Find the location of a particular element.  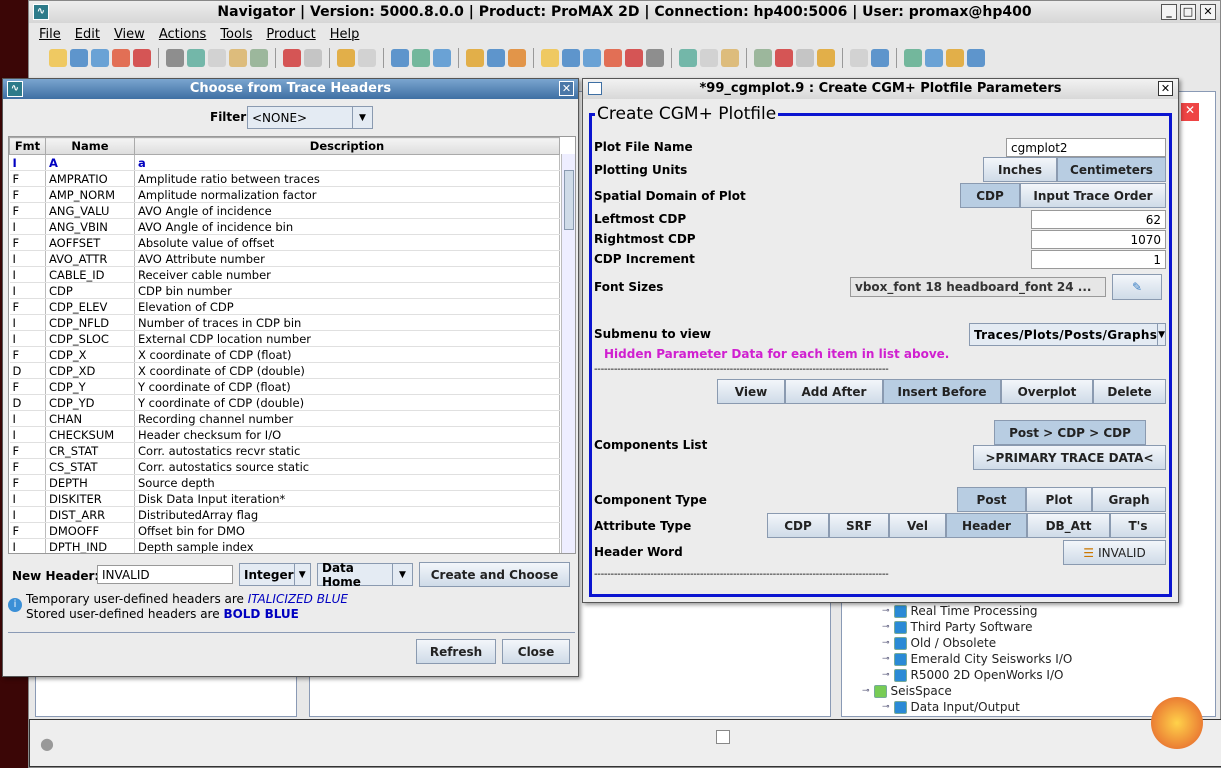

units-inches-button: Inches is located at coordinates (1020, 169).